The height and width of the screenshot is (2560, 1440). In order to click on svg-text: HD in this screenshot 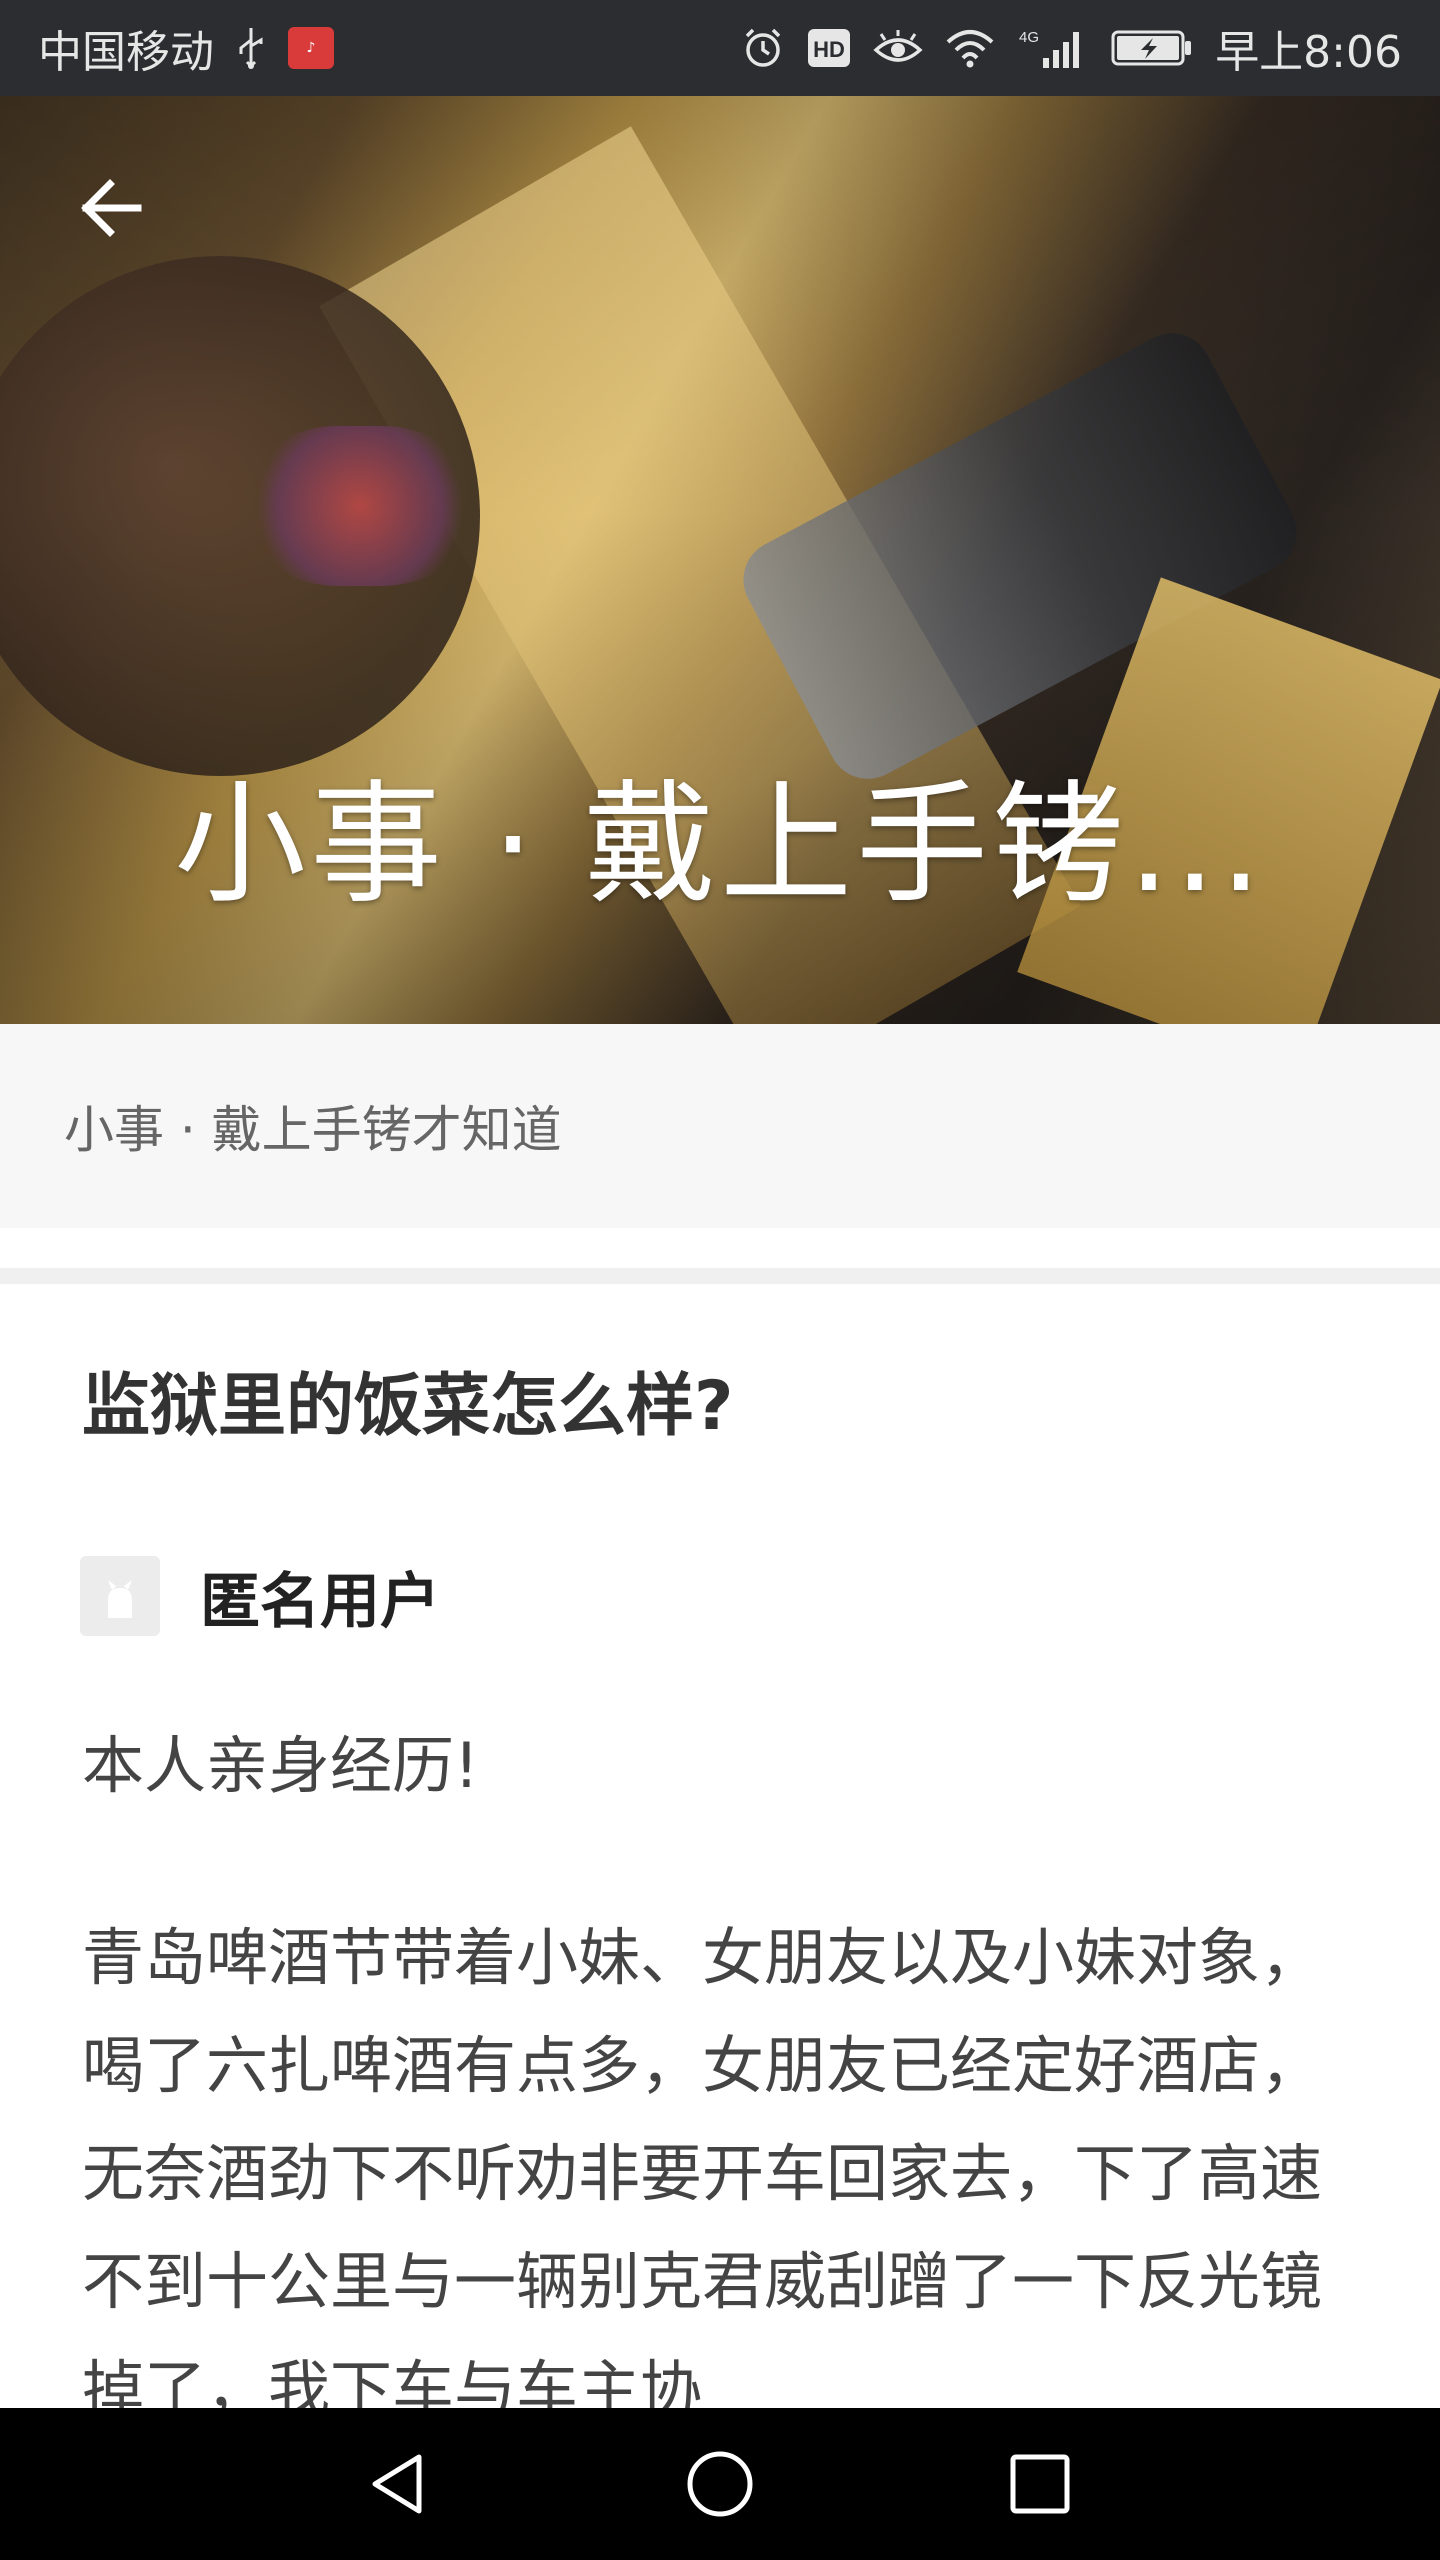, I will do `click(829, 49)`.